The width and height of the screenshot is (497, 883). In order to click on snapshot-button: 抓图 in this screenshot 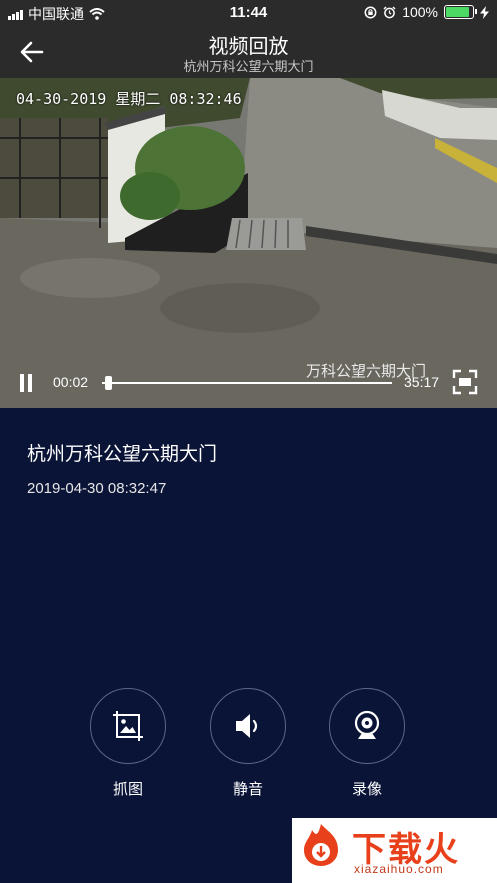, I will do `click(128, 743)`.